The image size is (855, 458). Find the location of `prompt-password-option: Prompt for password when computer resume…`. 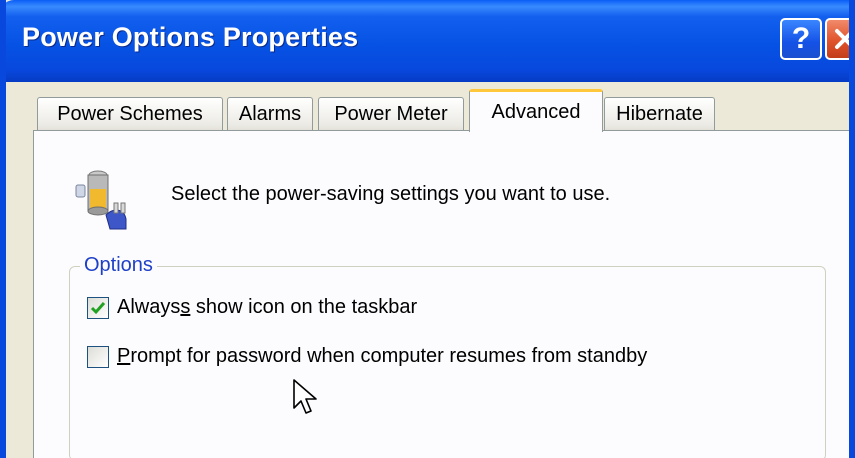

prompt-password-option: Prompt for password when computer resume… is located at coordinates (367, 356).